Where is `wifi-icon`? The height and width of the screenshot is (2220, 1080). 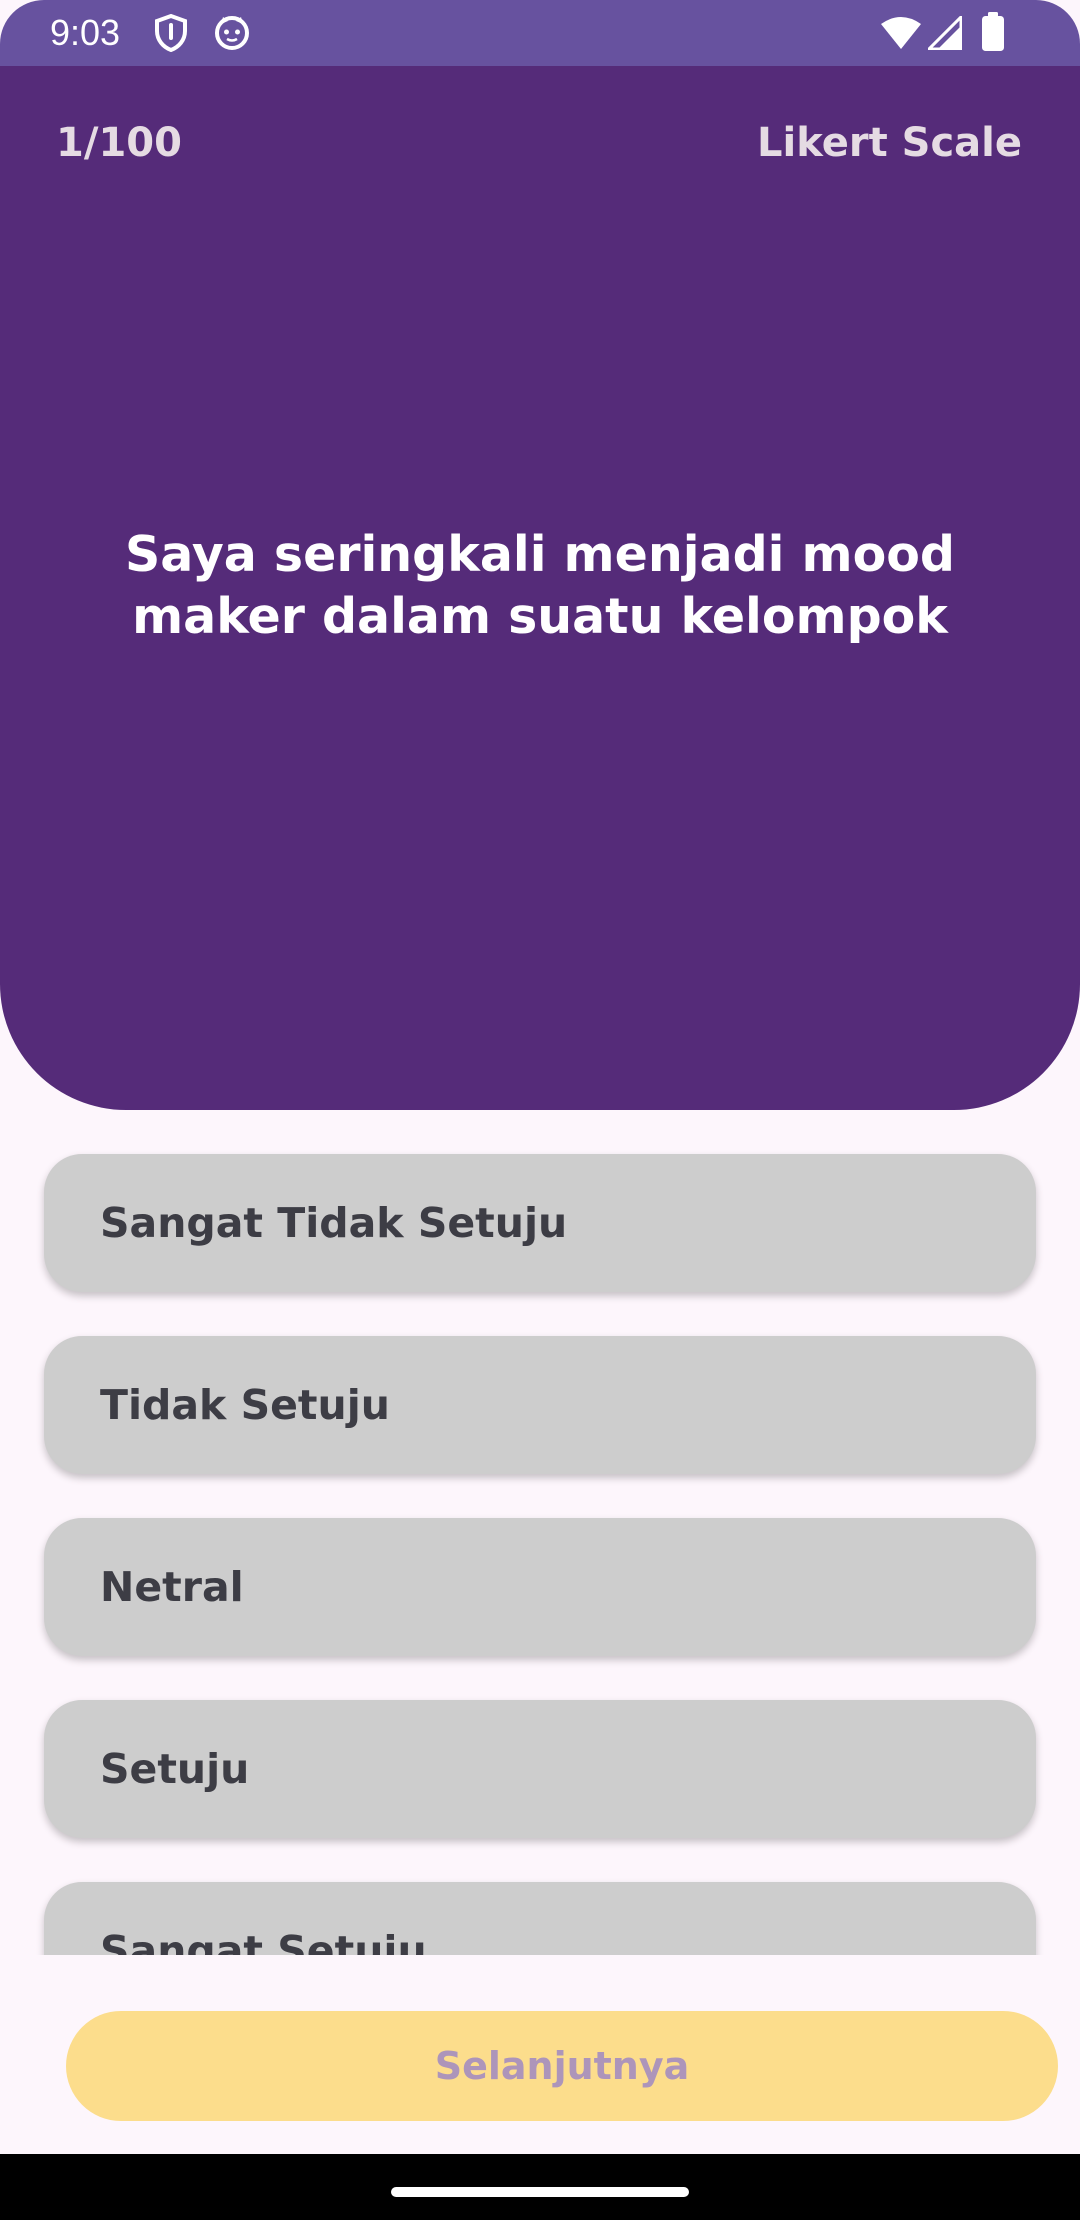 wifi-icon is located at coordinates (901, 33).